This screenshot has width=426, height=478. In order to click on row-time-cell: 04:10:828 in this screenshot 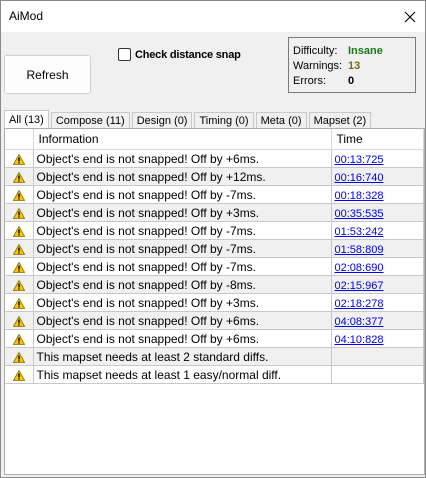, I will do `click(377, 338)`.